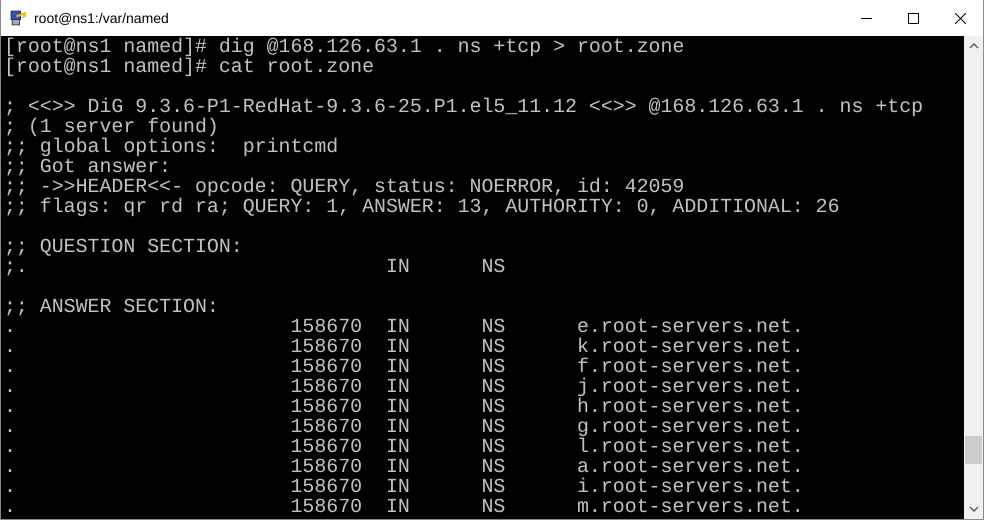  What do you see at coordinates (973, 46) in the screenshot?
I see `scroll-up-icon` at bounding box center [973, 46].